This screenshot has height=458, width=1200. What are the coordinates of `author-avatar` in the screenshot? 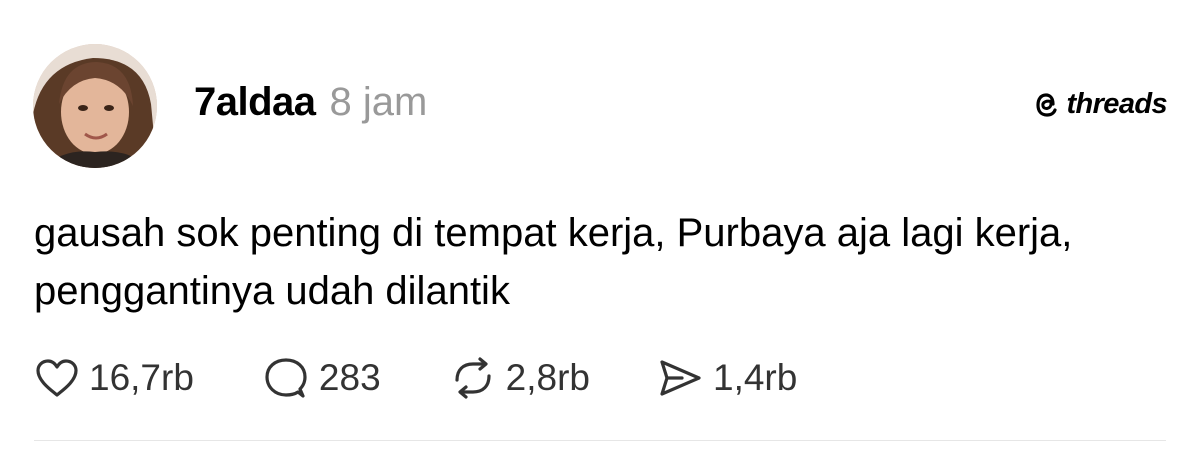 It's located at (95, 106).